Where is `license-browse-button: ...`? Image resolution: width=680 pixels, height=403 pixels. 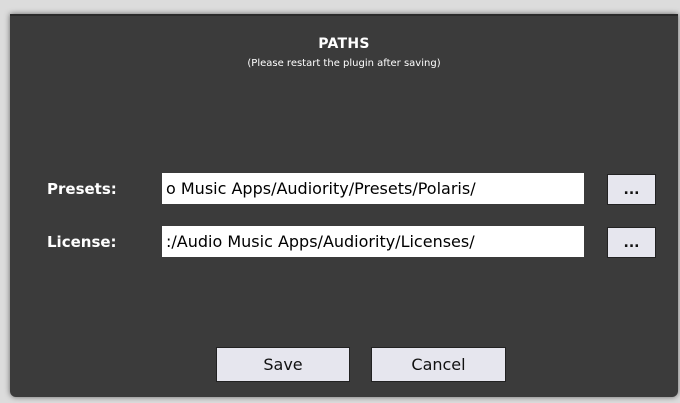
license-browse-button: ... is located at coordinates (631, 242).